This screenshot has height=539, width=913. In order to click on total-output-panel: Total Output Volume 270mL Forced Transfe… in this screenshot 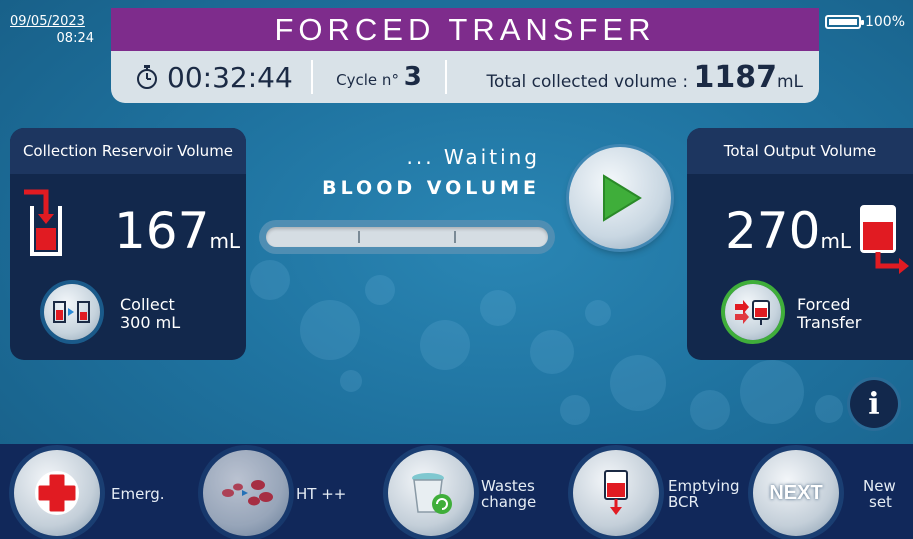, I will do `click(800, 244)`.